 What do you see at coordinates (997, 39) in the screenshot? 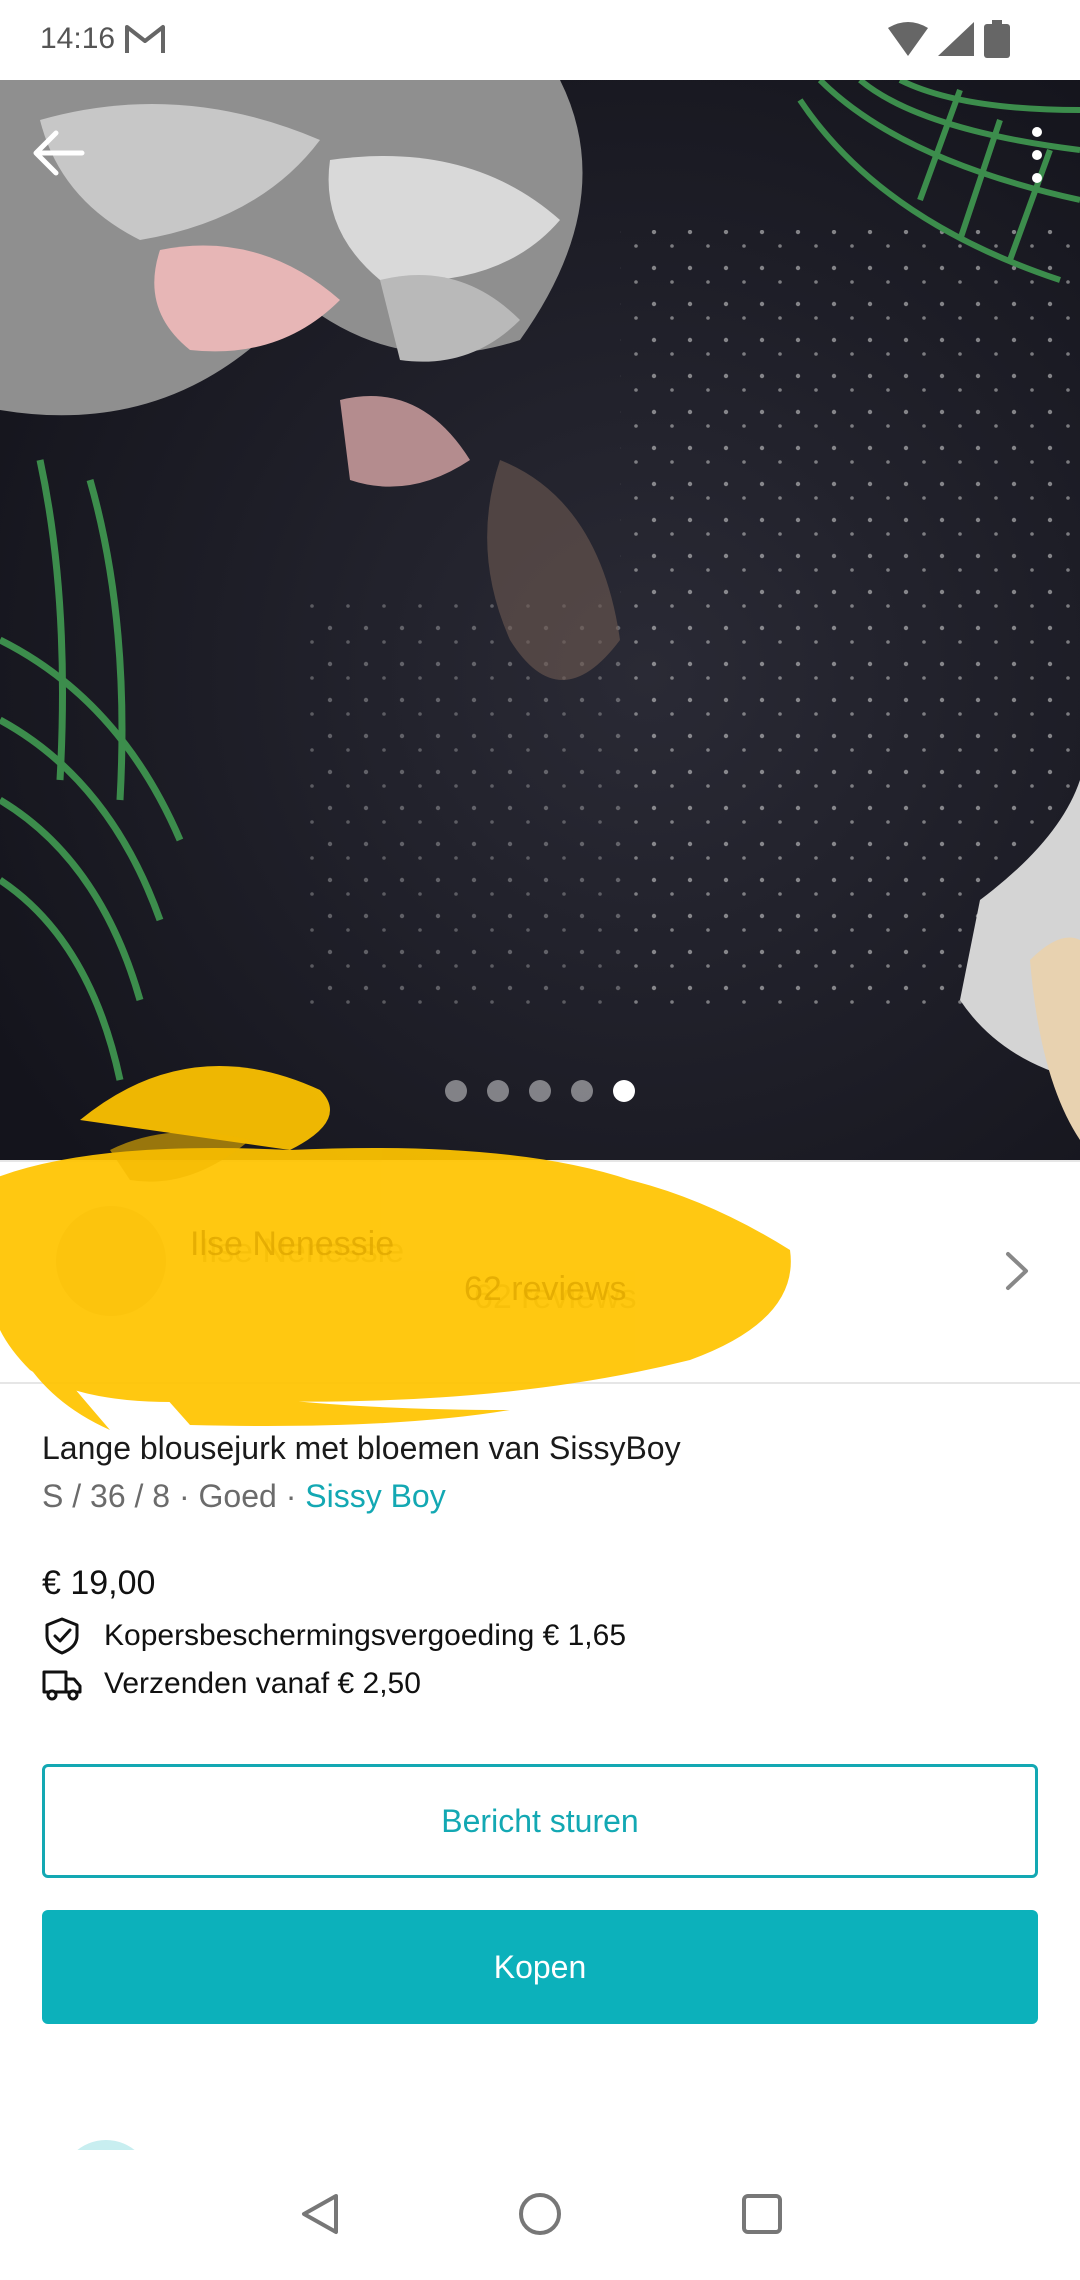
I see `battery-icon` at bounding box center [997, 39].